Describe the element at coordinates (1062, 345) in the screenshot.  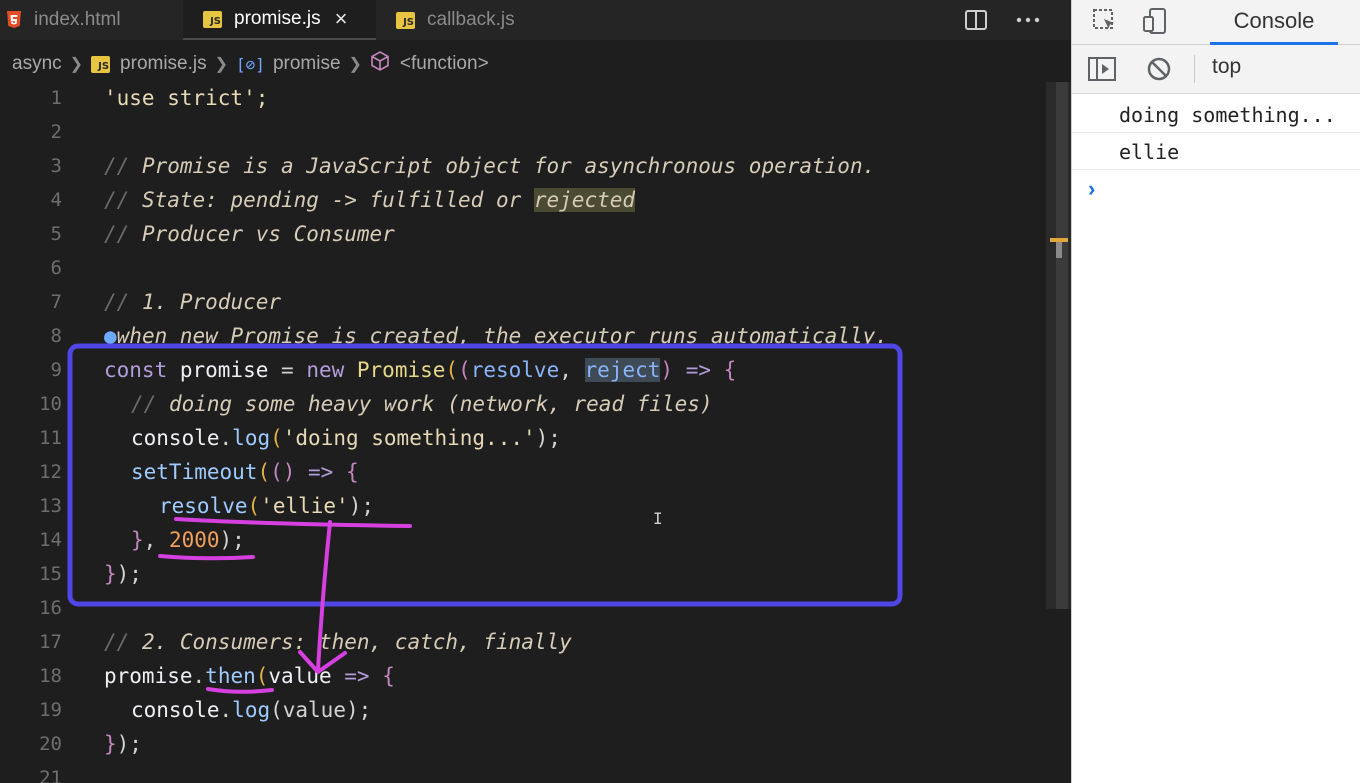
I see `scrollbar-thumb` at that location.